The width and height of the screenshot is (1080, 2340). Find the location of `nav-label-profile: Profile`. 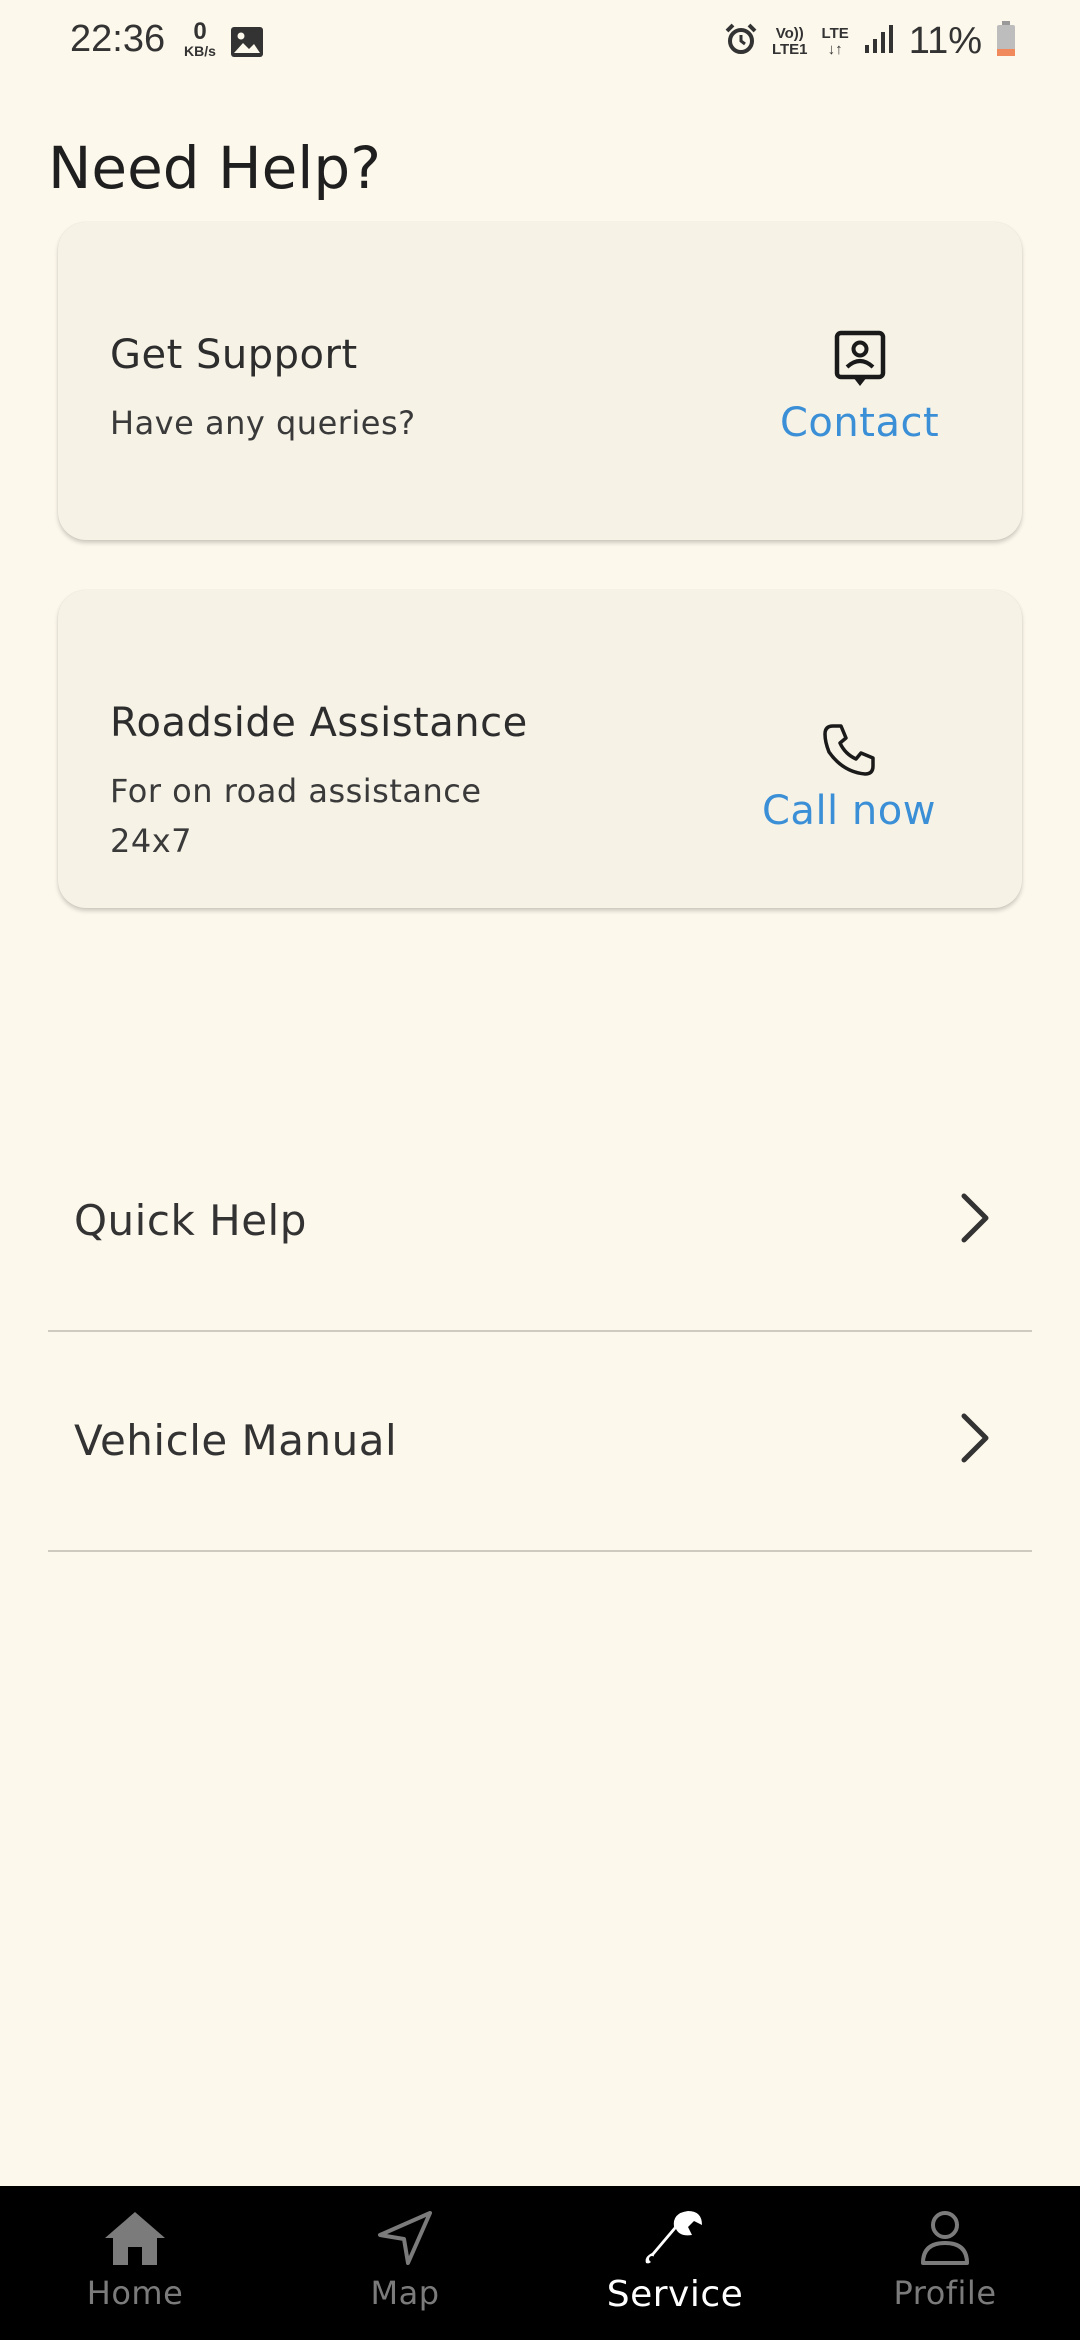

nav-label-profile: Profile is located at coordinates (945, 2293).